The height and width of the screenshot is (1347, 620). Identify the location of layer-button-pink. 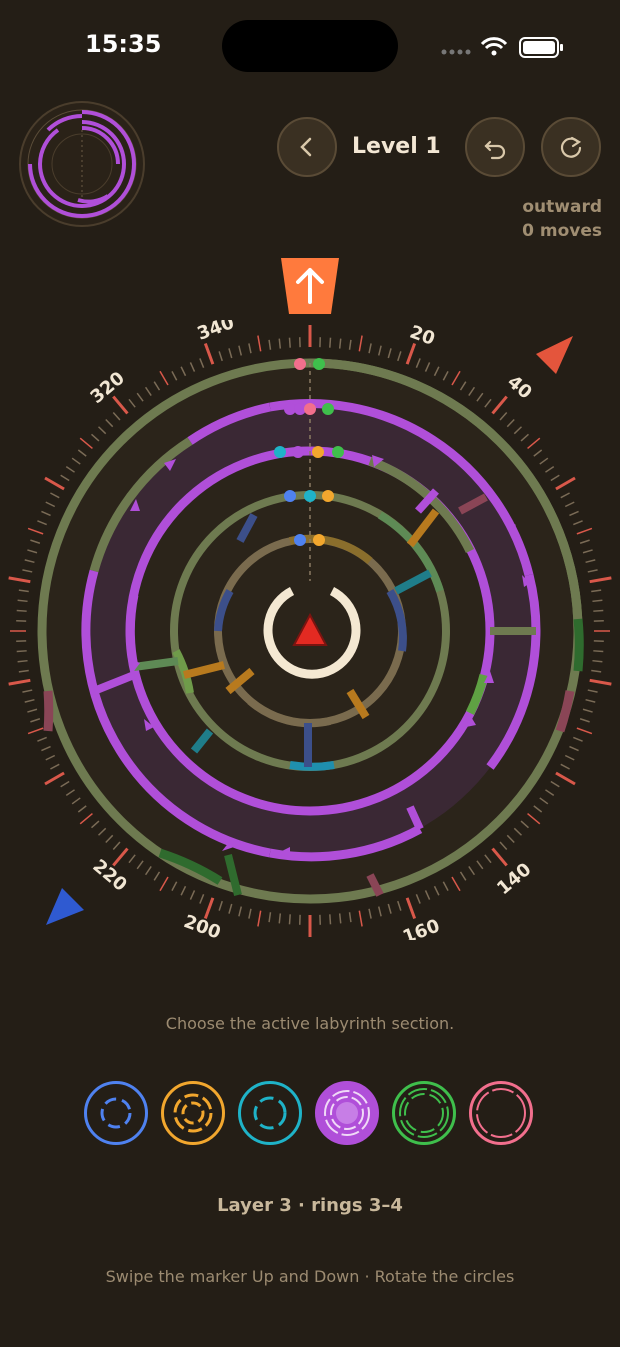
(501, 1113).